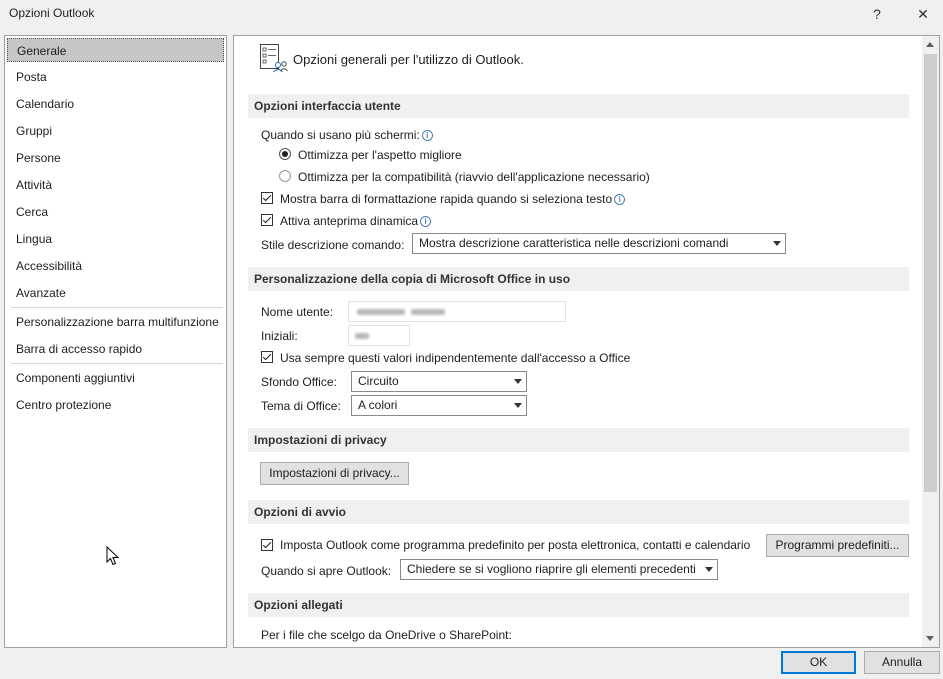 Image resolution: width=943 pixels, height=679 pixels. I want to click on mouse-cursor-icon, so click(113, 556).